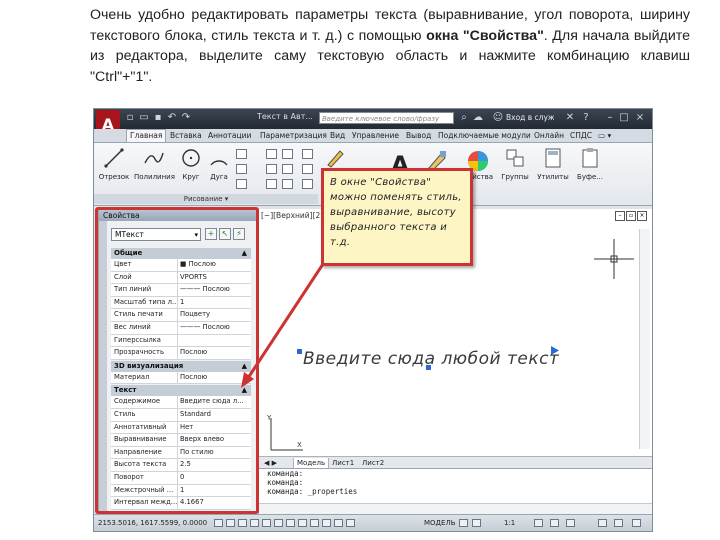 Image resolution: width=720 pixels, height=540 pixels. What do you see at coordinates (271, 154) in the screenshot?
I see `move-icon` at bounding box center [271, 154].